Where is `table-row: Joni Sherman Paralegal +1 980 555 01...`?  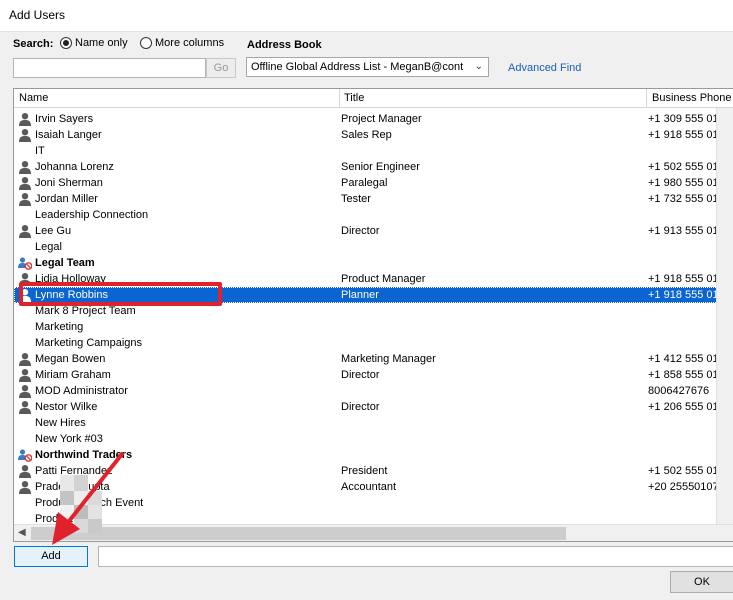
table-row: Joni Sherman Paralegal +1 980 555 01... is located at coordinates (373, 183).